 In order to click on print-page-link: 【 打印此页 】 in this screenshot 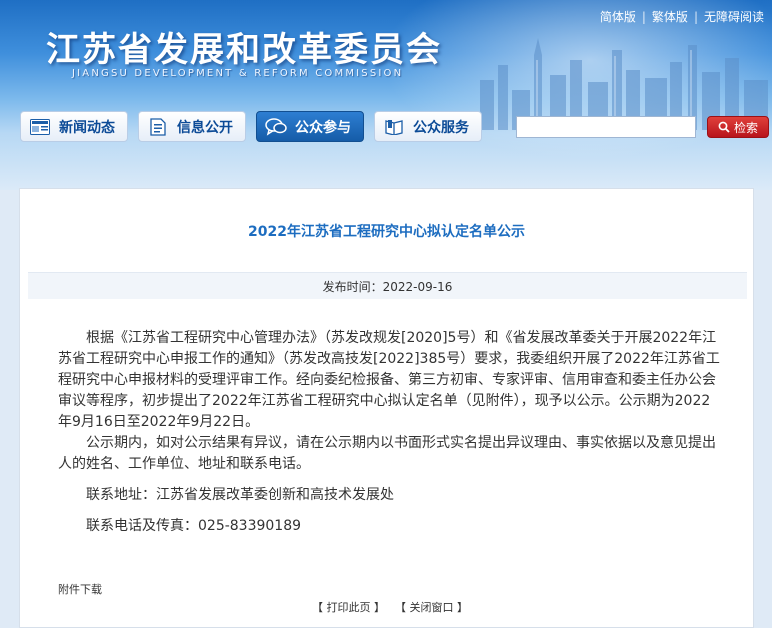, I will do `click(348, 607)`.